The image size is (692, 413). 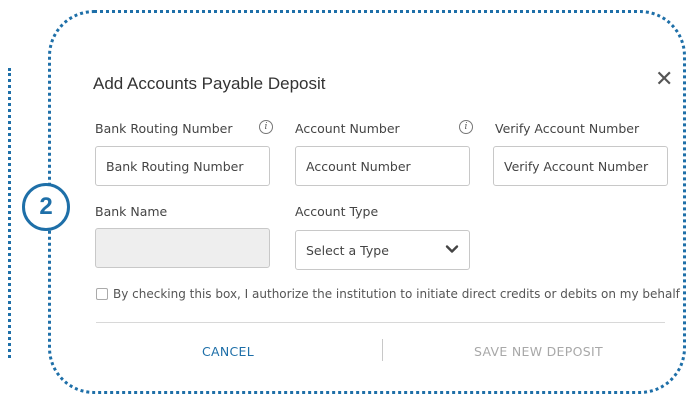 What do you see at coordinates (452, 249) in the screenshot?
I see `chevron-down-icon` at bounding box center [452, 249].